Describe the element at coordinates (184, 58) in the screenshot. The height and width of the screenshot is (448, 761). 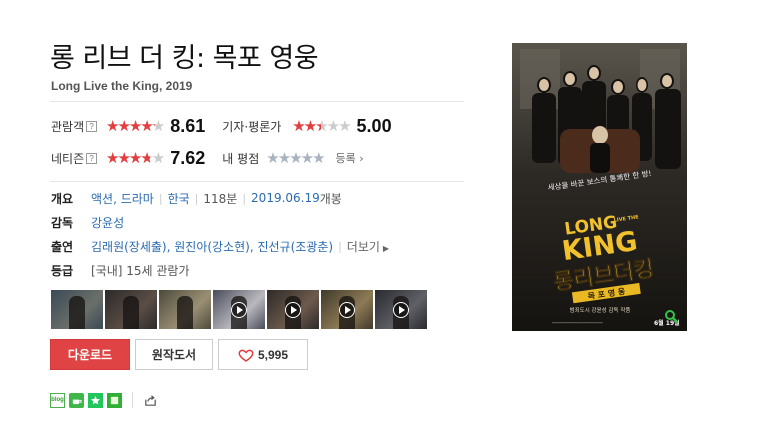
I see `page-title: 롱 리브 더 킹: 목포 영웅` at that location.